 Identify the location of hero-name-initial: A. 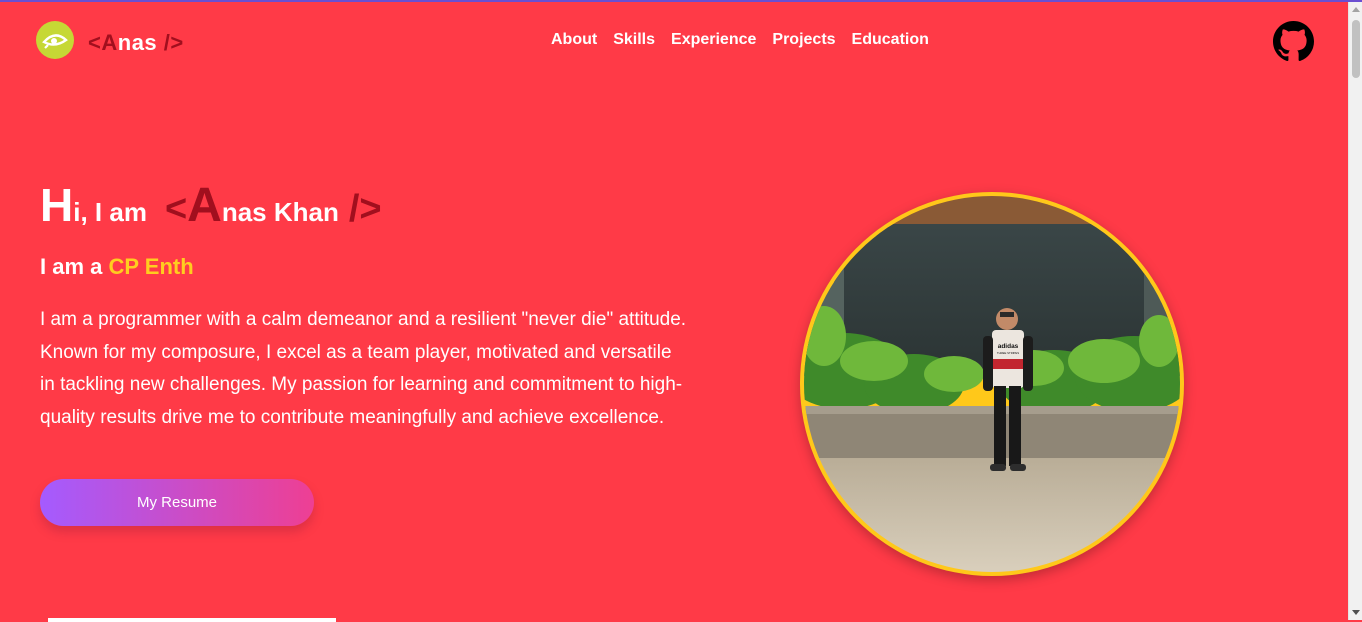
(204, 205).